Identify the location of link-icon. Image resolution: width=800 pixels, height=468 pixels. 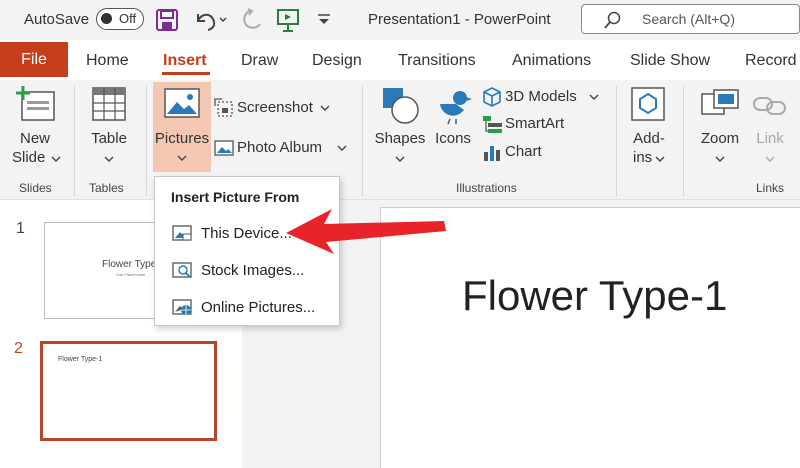
(769, 106).